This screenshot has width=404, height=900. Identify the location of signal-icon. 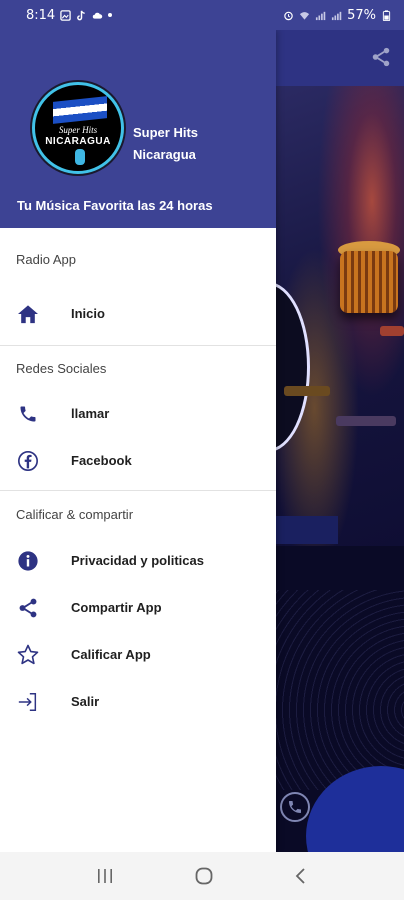
(321, 15).